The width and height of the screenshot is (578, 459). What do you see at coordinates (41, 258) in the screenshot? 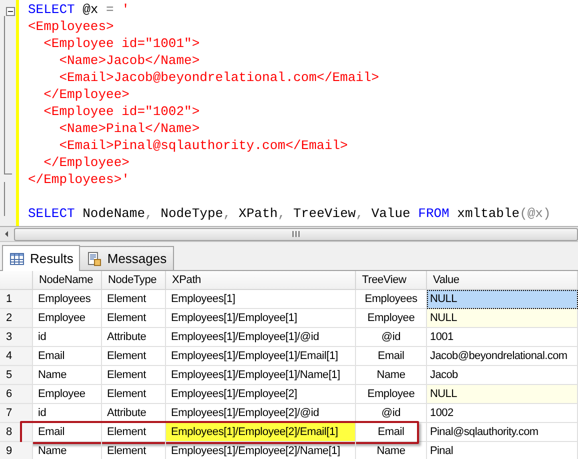
I see `results-tab: Results` at bounding box center [41, 258].